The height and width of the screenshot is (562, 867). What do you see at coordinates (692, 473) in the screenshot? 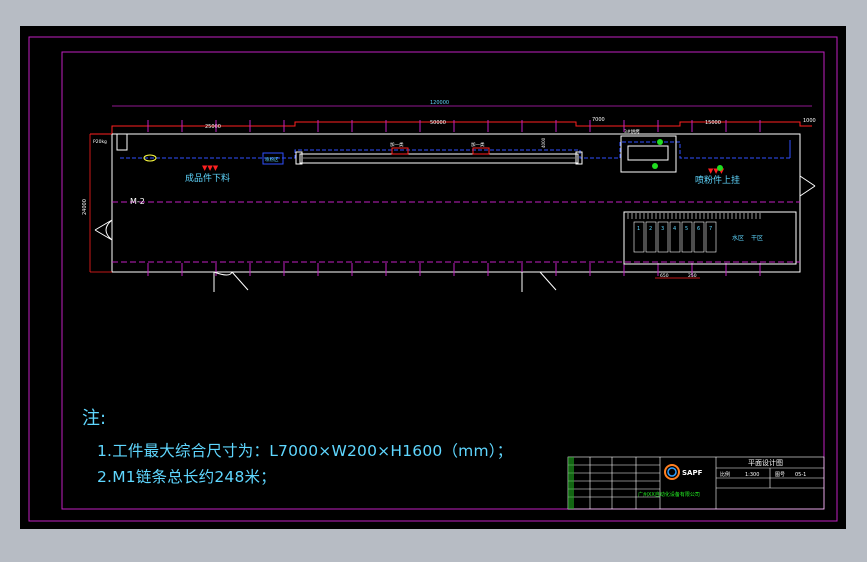
I see `svg-text: SAPF` at bounding box center [692, 473].